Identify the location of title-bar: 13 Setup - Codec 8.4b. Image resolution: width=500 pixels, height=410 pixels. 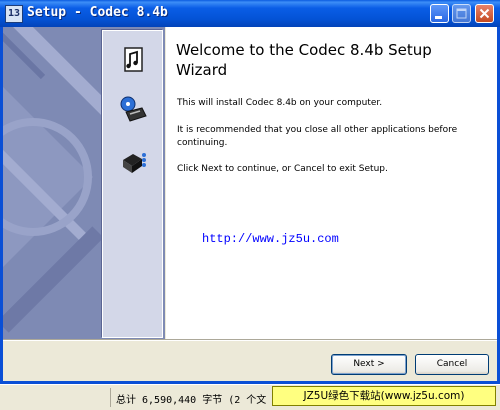
(250, 13).